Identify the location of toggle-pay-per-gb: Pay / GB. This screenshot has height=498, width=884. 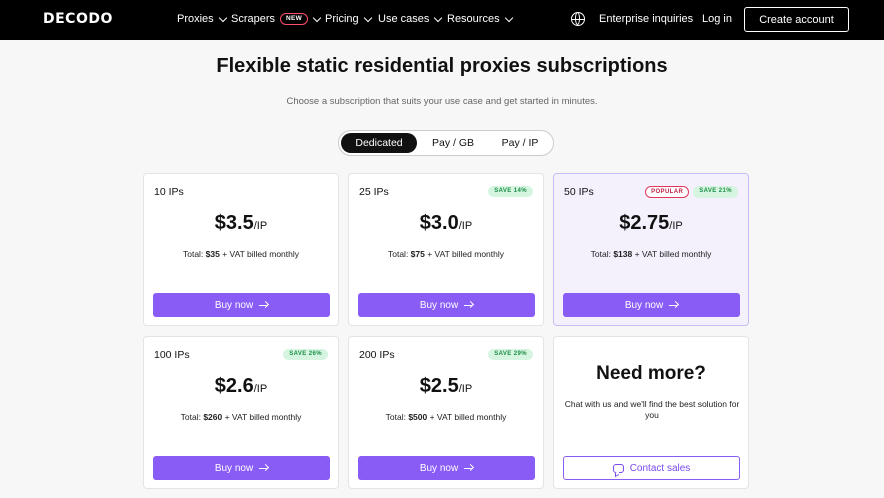
(453, 143).